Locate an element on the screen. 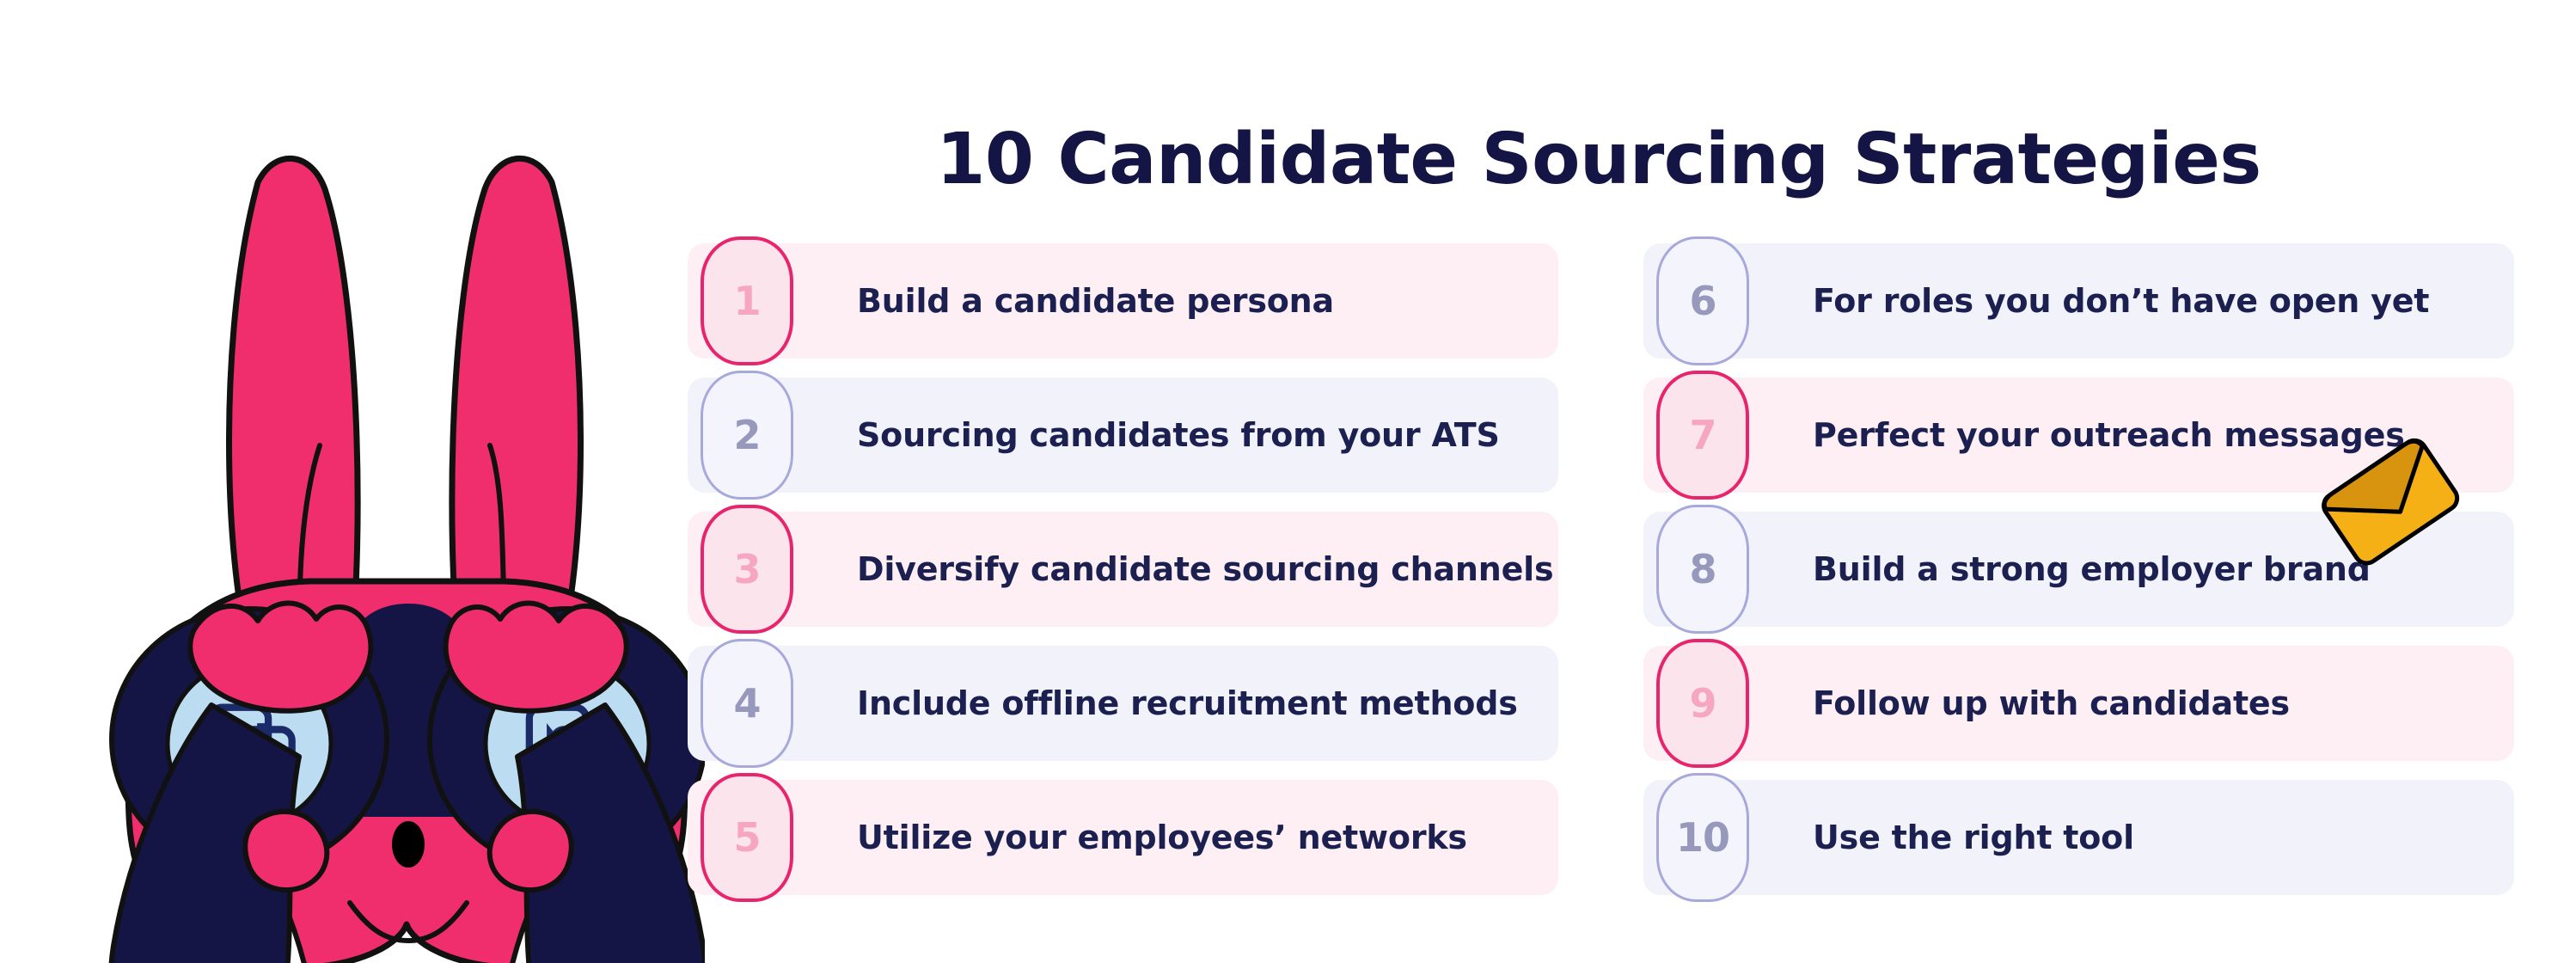 The image size is (2576, 963). list-item-label: Sourcing candidates from your ATS is located at coordinates (1178, 435).